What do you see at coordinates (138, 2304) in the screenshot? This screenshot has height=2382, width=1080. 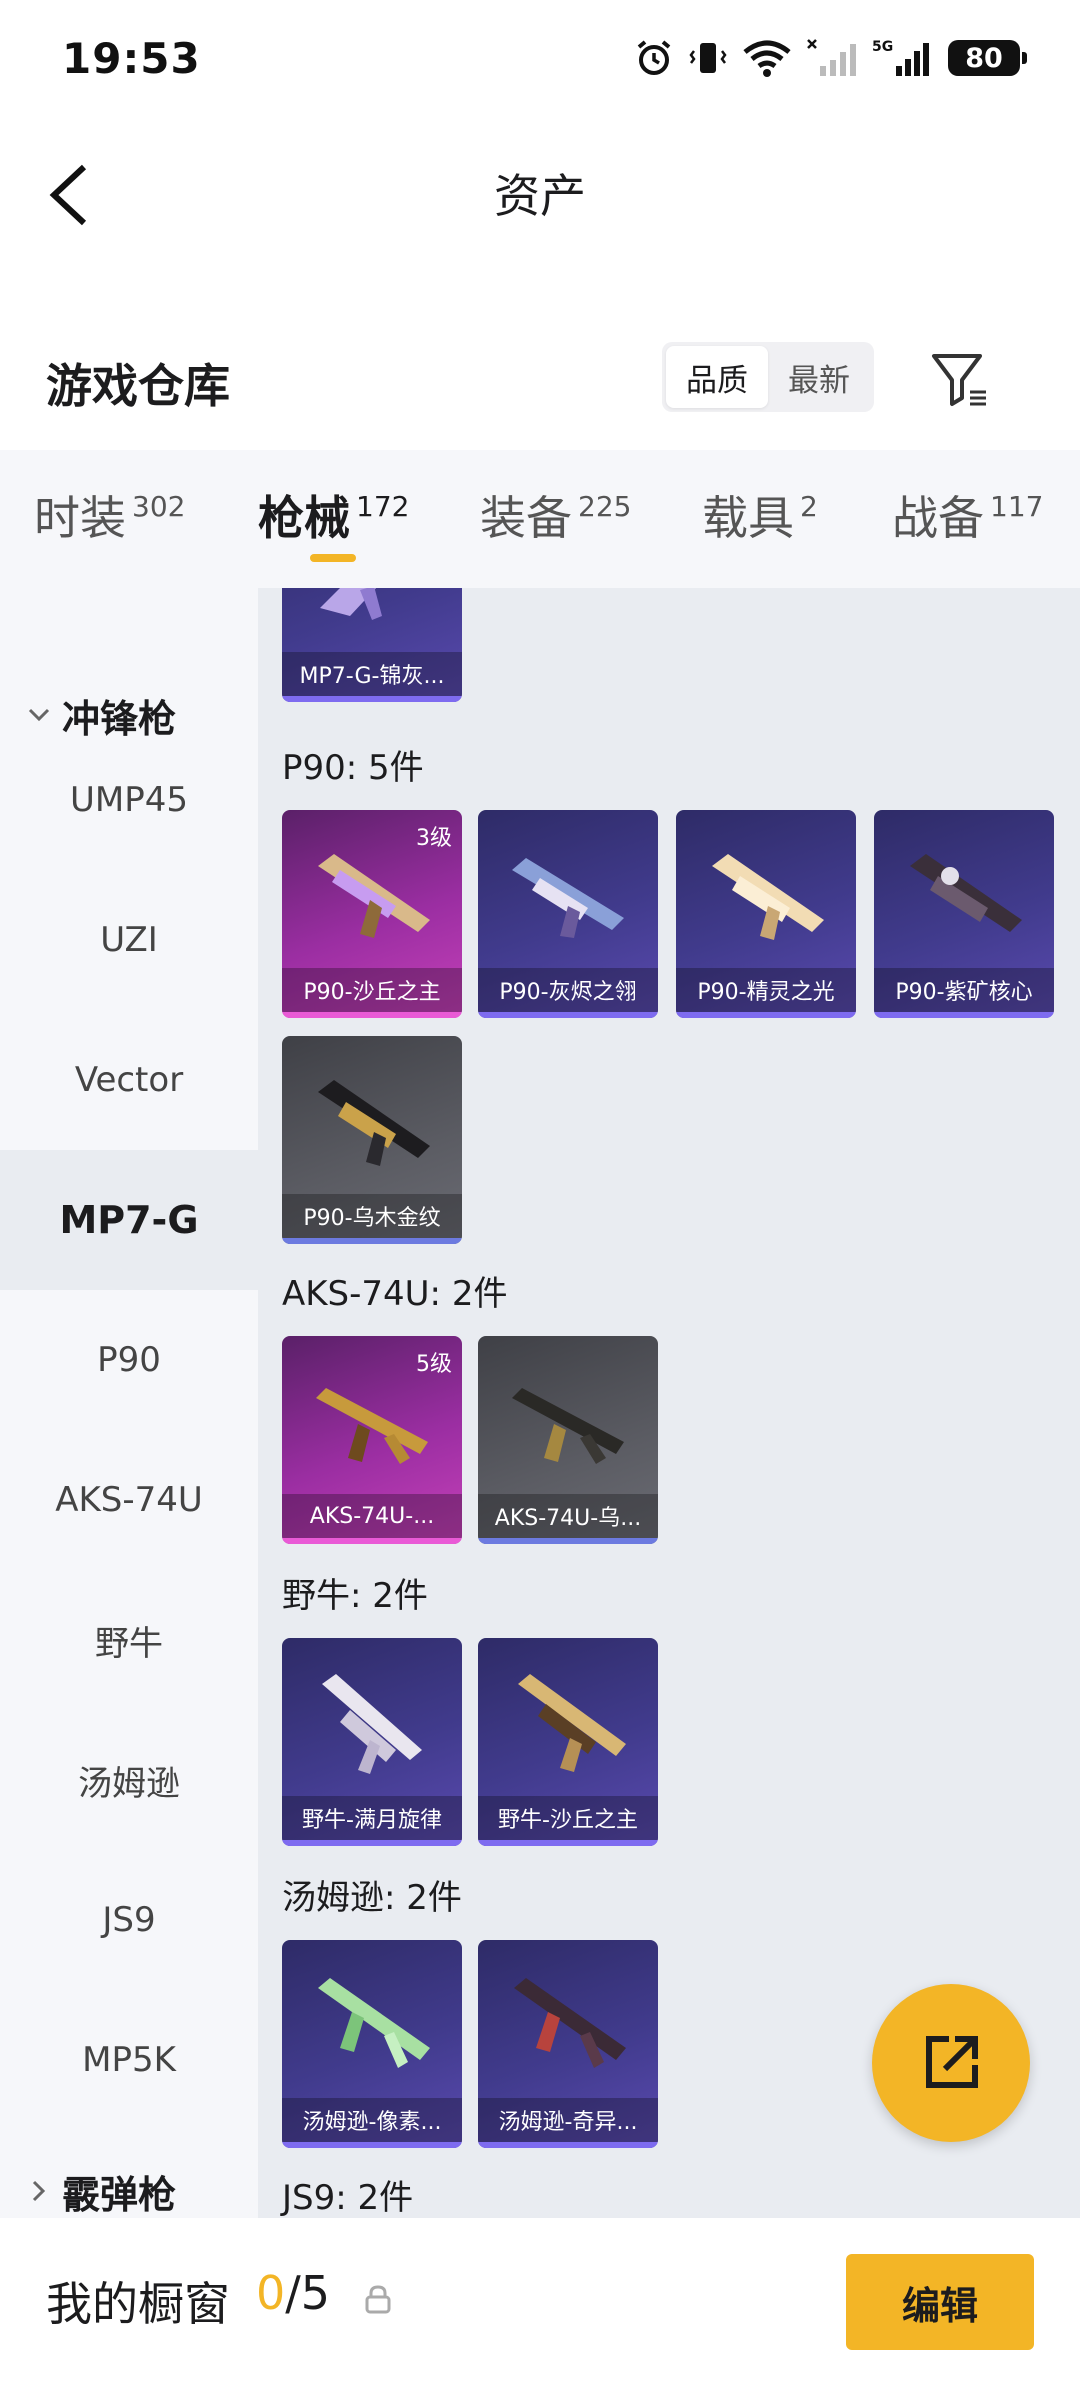 I see `showcase-label: 我的橱窗` at bounding box center [138, 2304].